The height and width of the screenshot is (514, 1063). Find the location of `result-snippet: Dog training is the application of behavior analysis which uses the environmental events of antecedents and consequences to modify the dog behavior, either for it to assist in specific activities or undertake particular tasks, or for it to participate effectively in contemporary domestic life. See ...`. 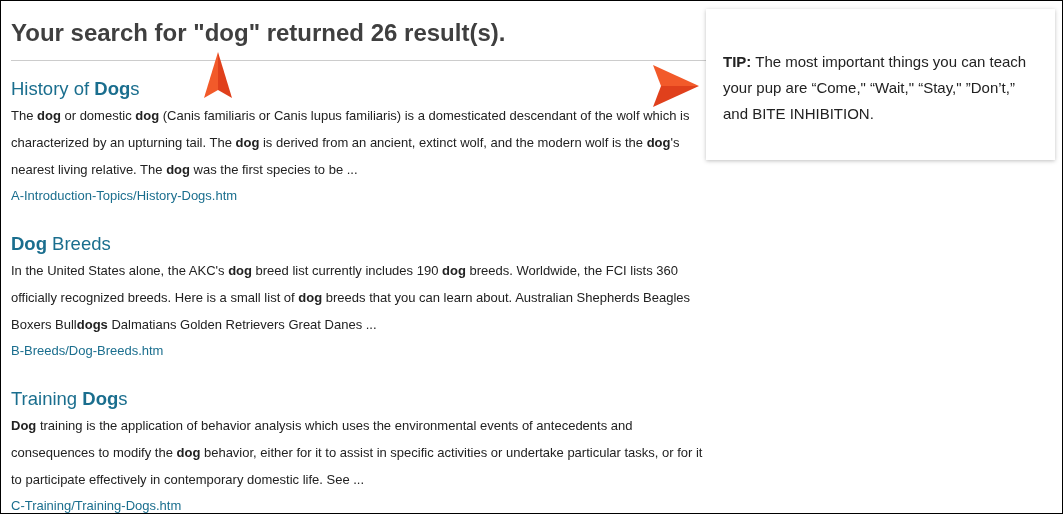

result-snippet: Dog training is the application of behavior analysis which uses the environmental events of antecedents and consequences to modify the dog behavior, either for it to assist in specific activities or undertake particular tasks, or for it to participate effectively in contemporary domestic life. See ... is located at coordinates (357, 452).